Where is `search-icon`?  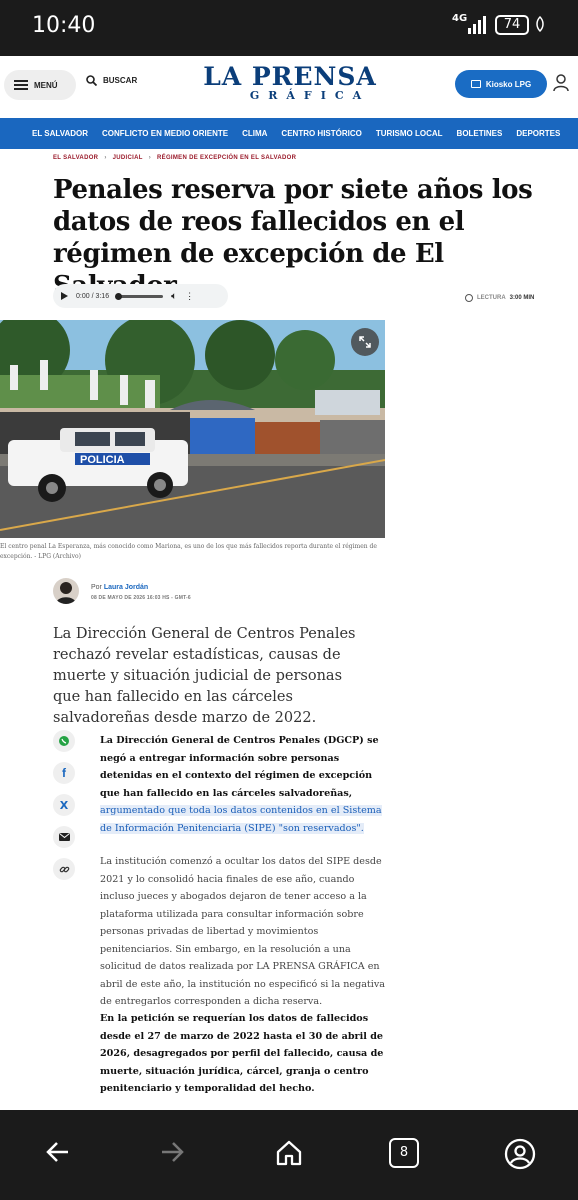 search-icon is located at coordinates (91, 80).